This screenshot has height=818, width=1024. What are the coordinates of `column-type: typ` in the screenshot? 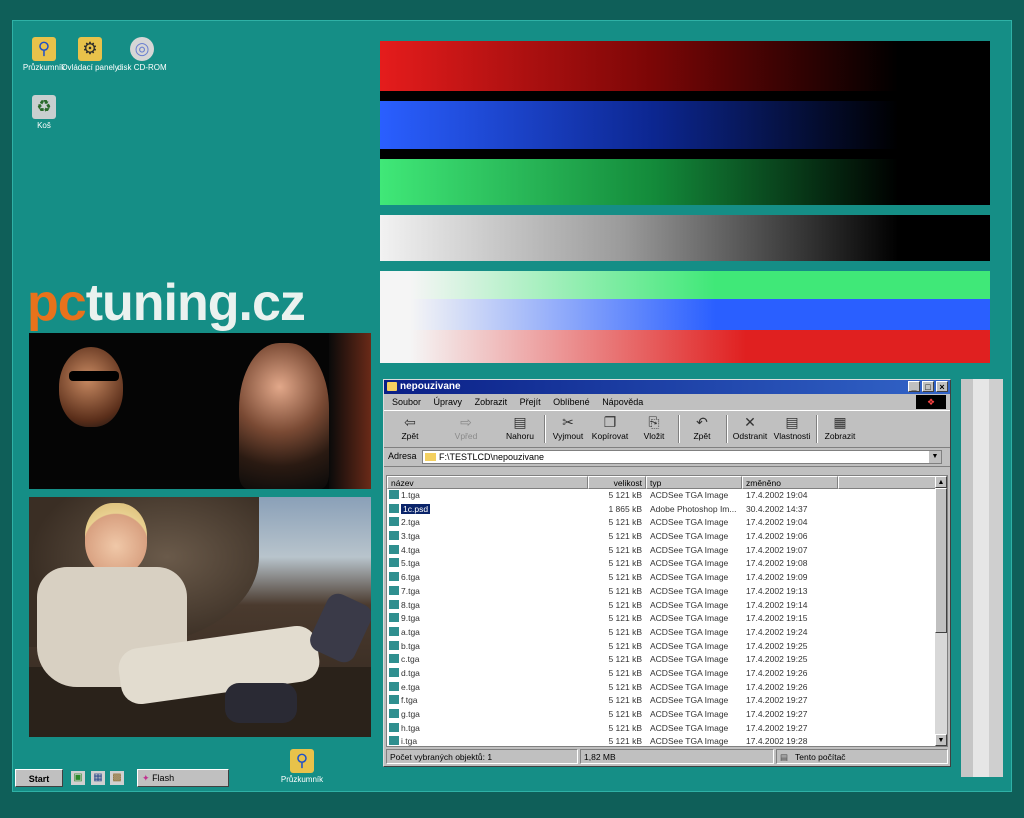 It's located at (694, 482).